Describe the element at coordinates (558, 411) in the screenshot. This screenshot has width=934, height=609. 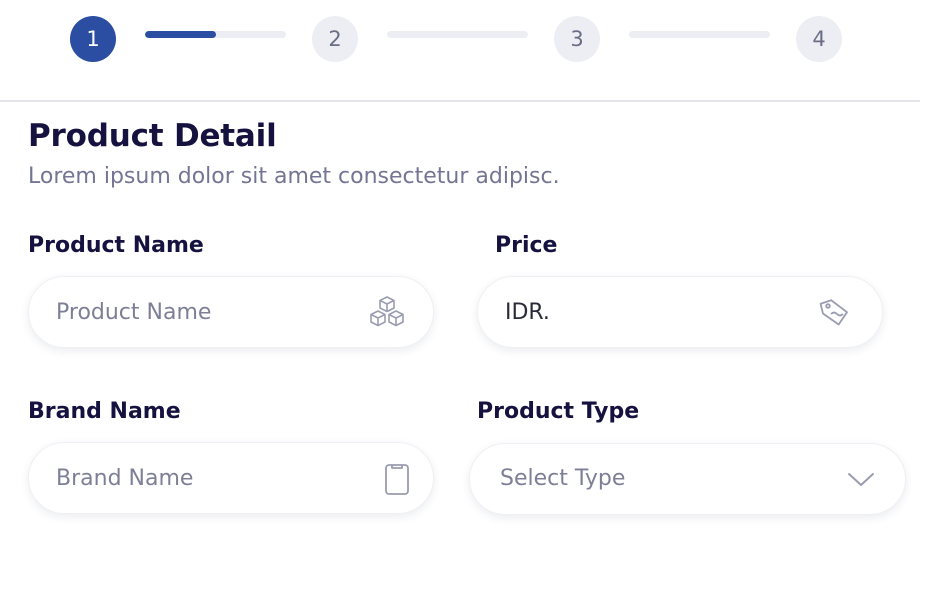
I see `product-type-label: Product Type` at that location.